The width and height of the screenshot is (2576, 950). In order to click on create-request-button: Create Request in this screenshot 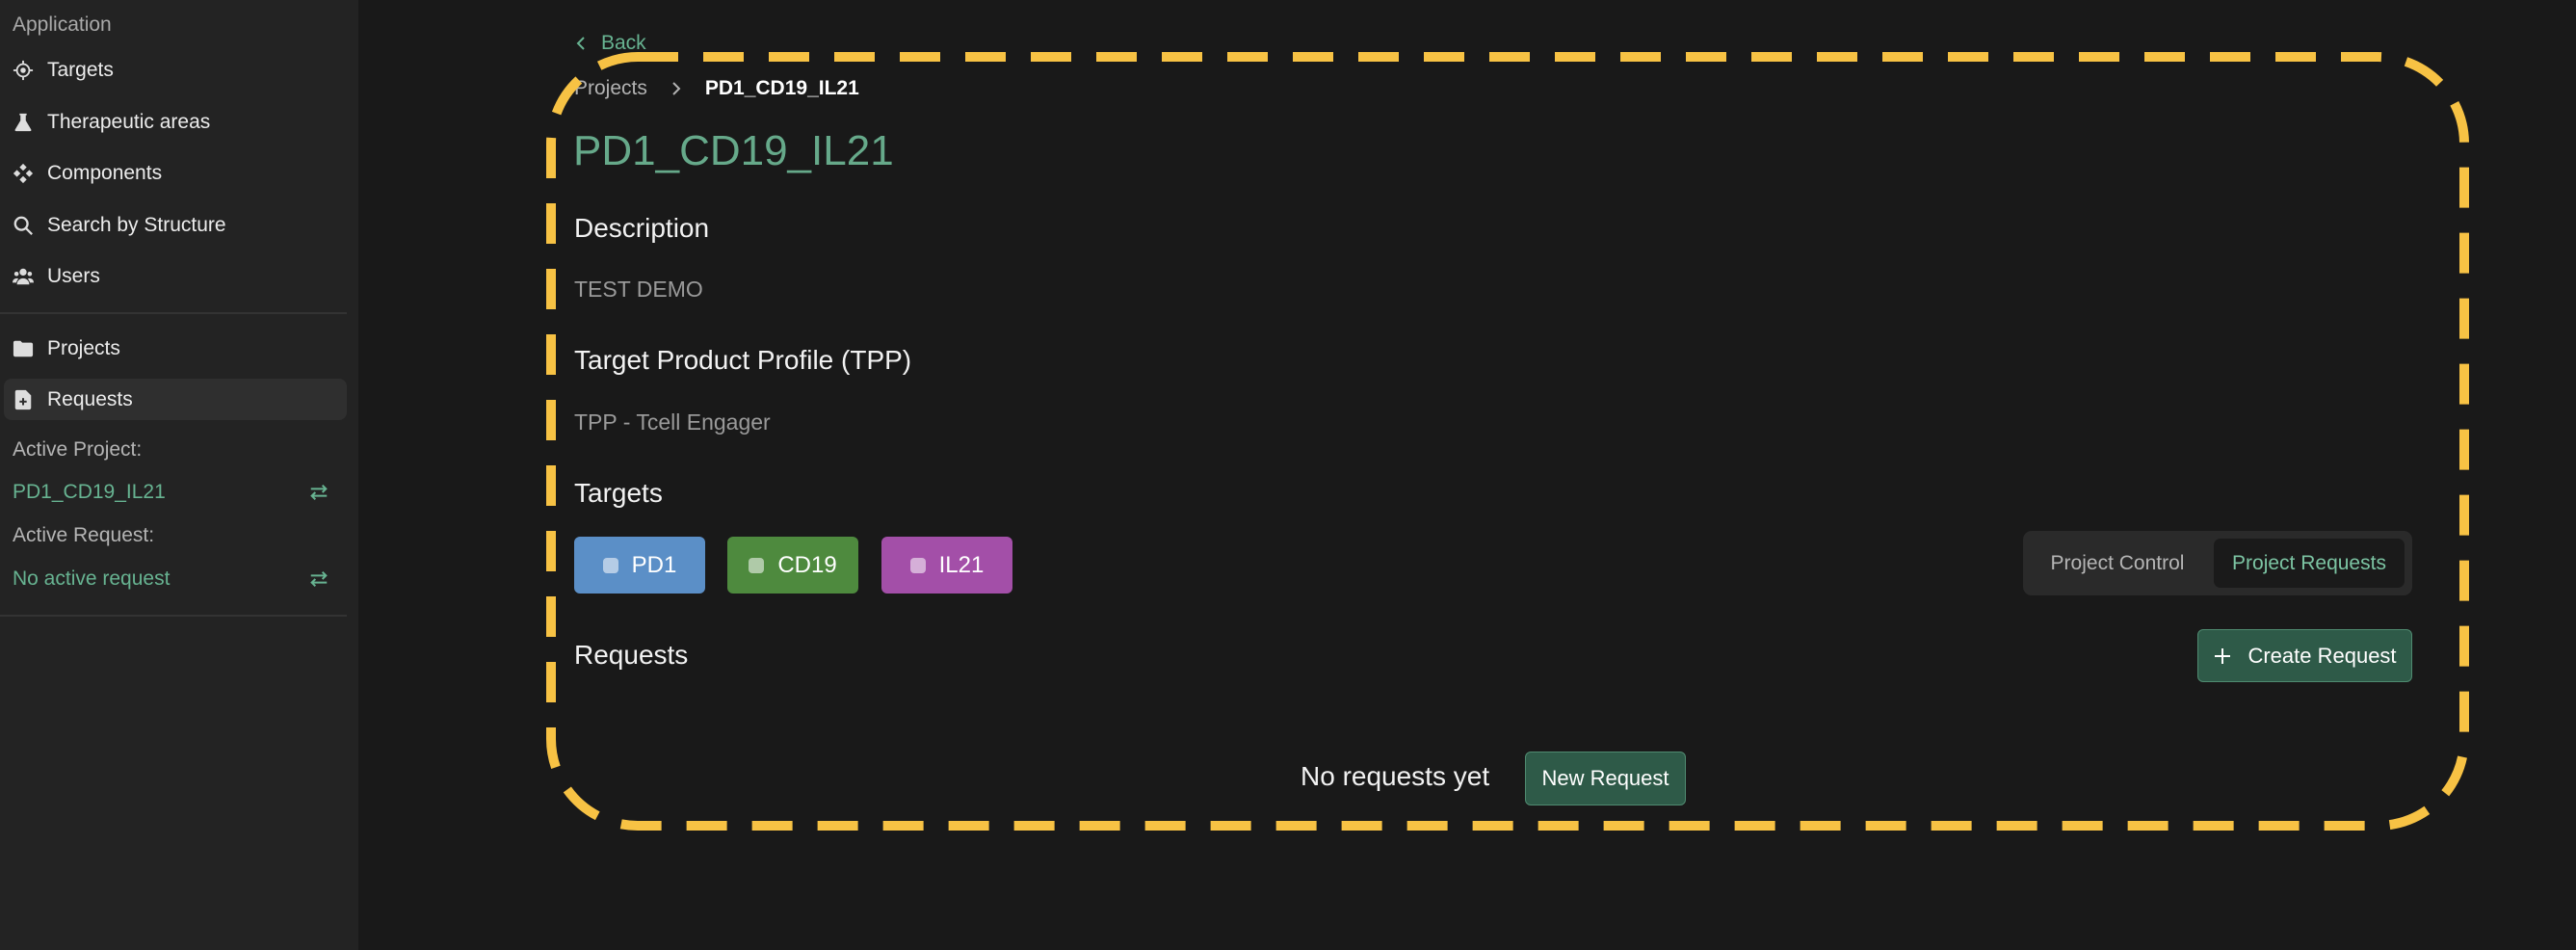, I will do `click(2304, 655)`.